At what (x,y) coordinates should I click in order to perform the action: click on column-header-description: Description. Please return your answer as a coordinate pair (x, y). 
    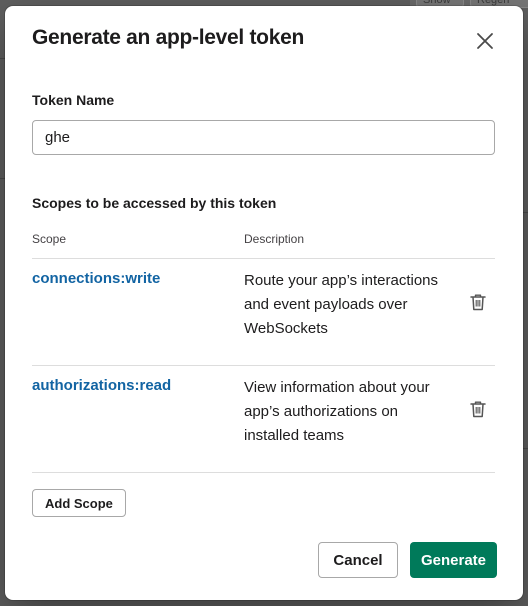
    Looking at the image, I should click on (274, 239).